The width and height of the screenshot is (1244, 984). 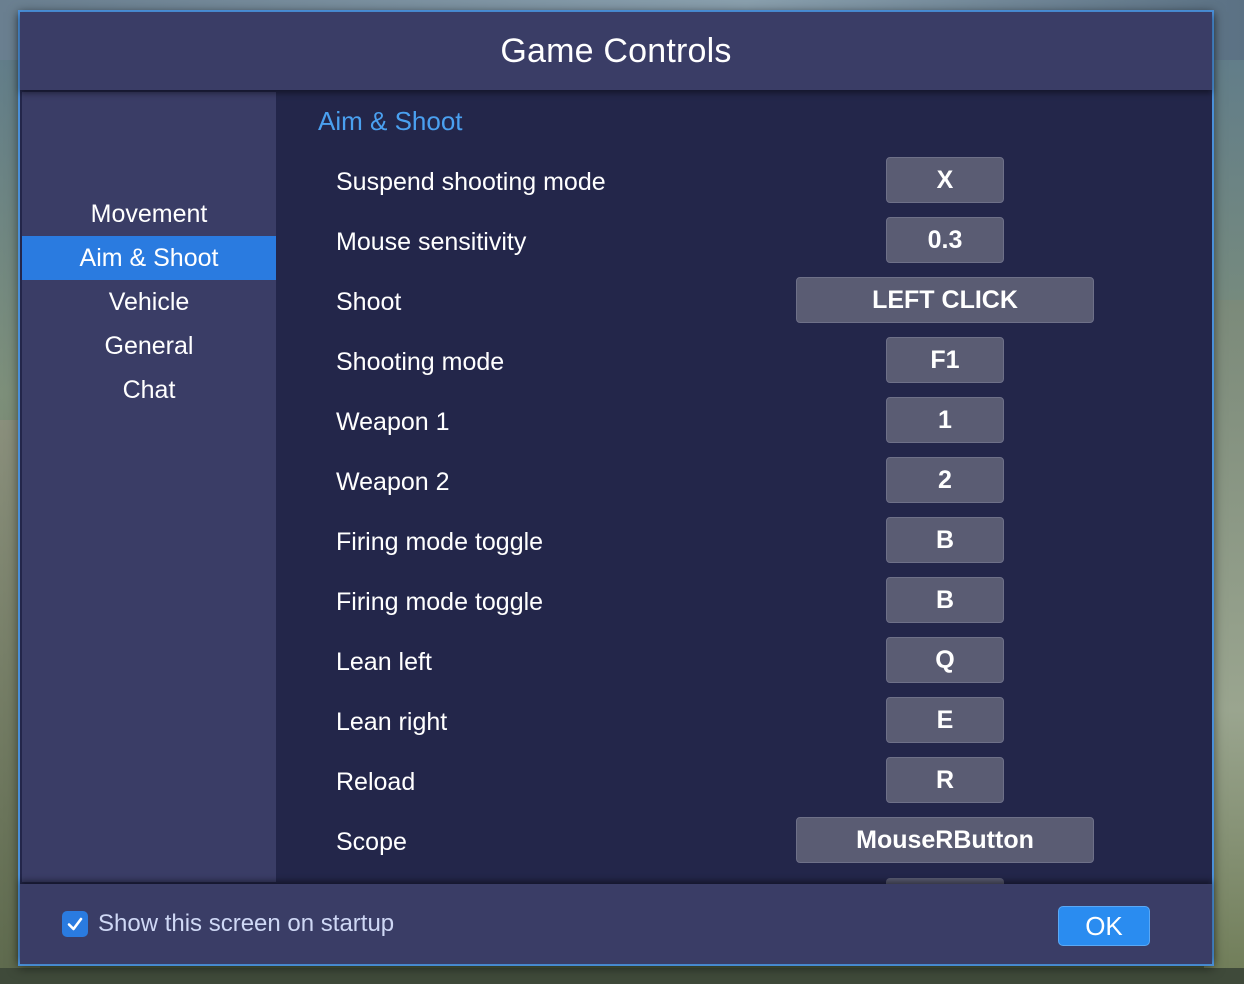 I want to click on control-label: Lean right, so click(x=392, y=722).